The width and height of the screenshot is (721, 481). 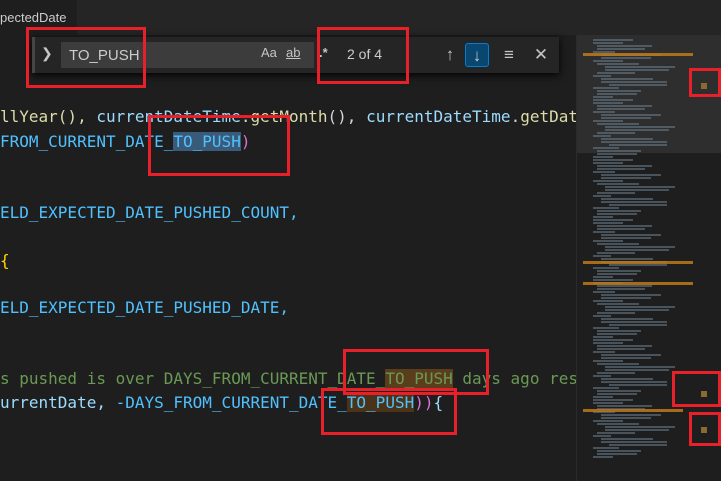 What do you see at coordinates (477, 55) in the screenshot?
I see `next-match-arrow-down-icon: ↓` at bounding box center [477, 55].